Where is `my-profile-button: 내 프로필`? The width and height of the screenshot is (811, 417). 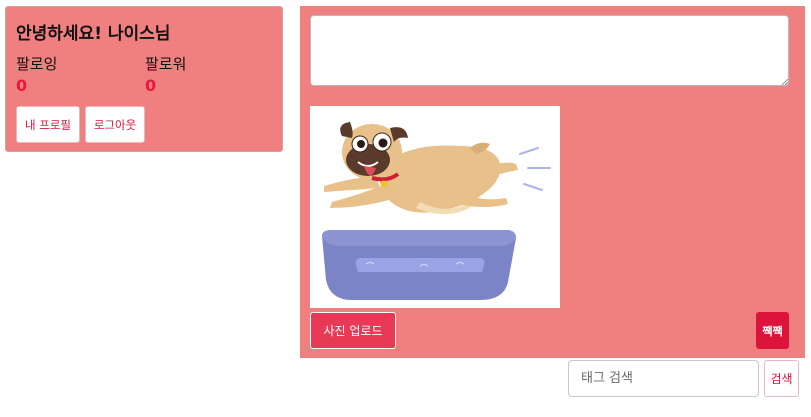 my-profile-button: 내 프로필 is located at coordinates (48, 124).